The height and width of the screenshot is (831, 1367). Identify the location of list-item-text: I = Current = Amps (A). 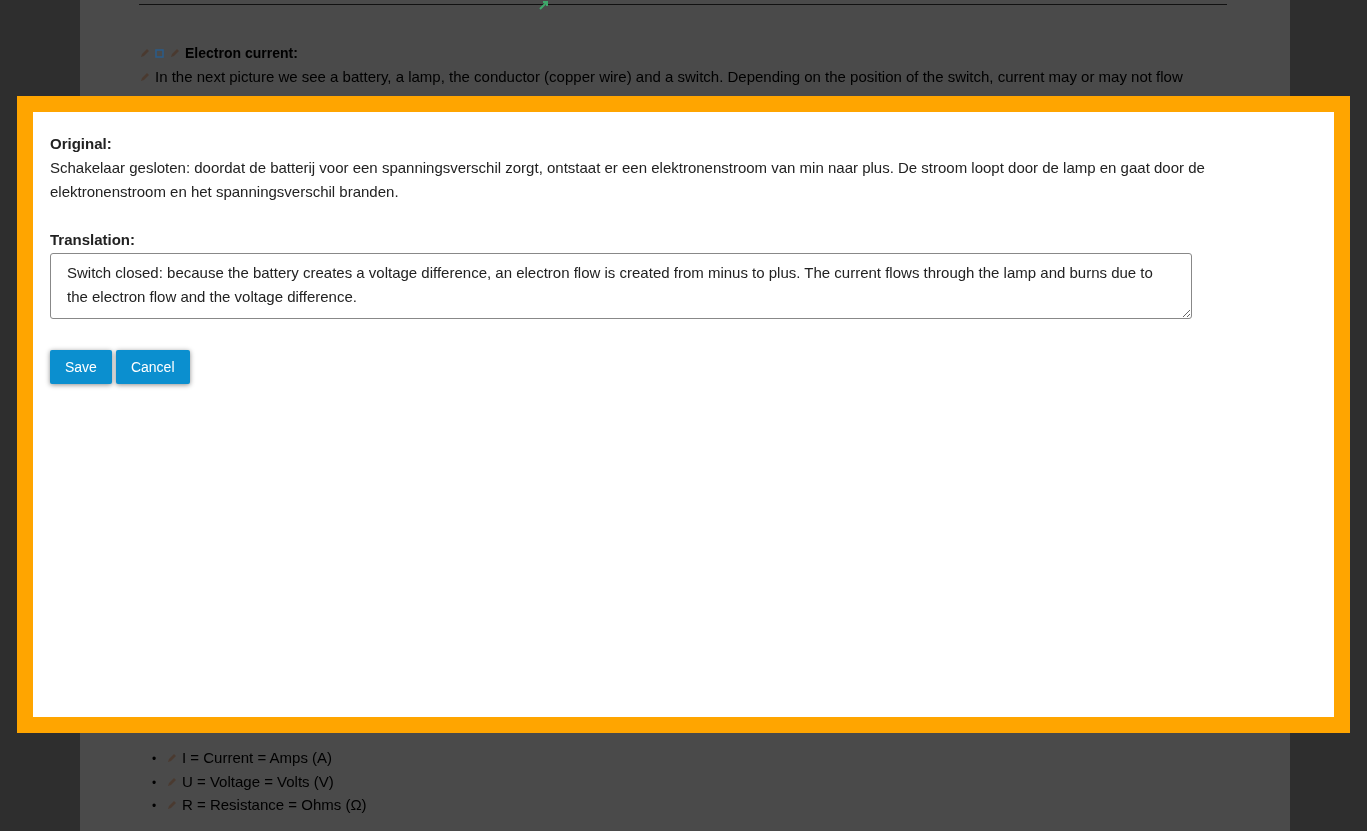
(257, 757).